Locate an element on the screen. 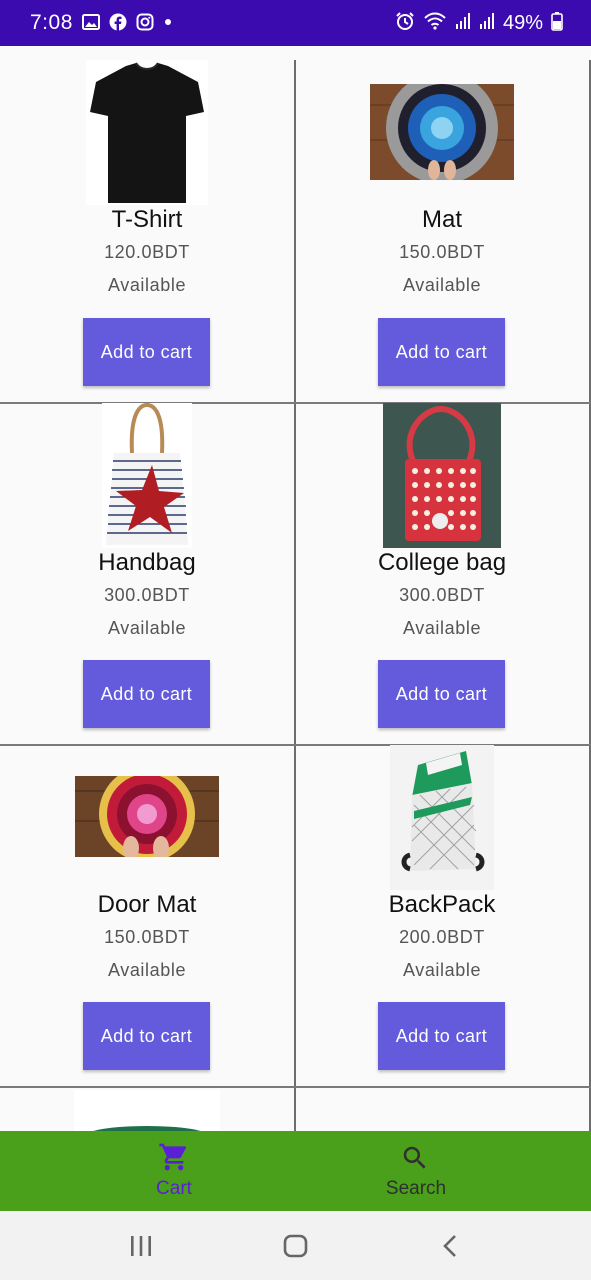 Image resolution: width=591 pixels, height=1280 pixels. system-navigation-bar is located at coordinates (295, 1245).